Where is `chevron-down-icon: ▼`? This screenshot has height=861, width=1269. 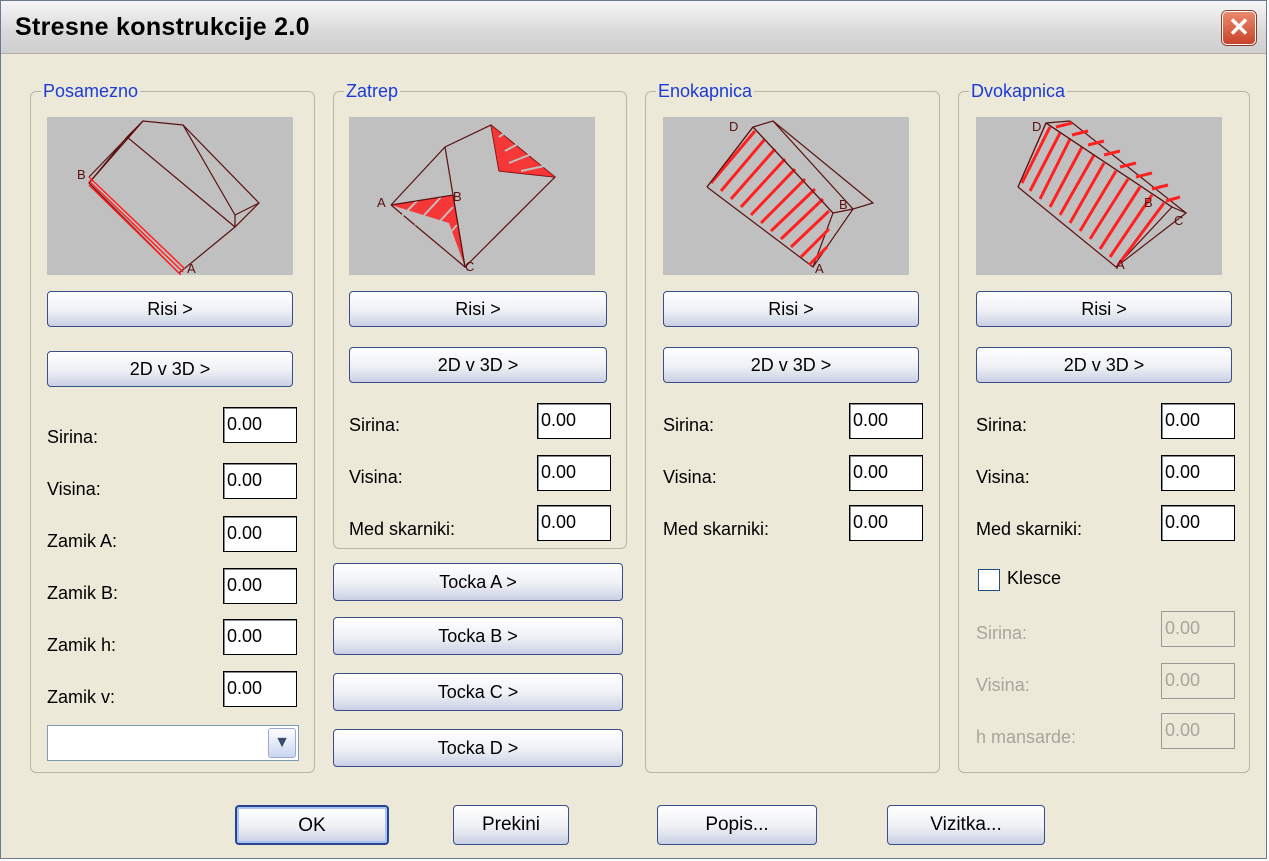
chevron-down-icon: ▼ is located at coordinates (282, 743).